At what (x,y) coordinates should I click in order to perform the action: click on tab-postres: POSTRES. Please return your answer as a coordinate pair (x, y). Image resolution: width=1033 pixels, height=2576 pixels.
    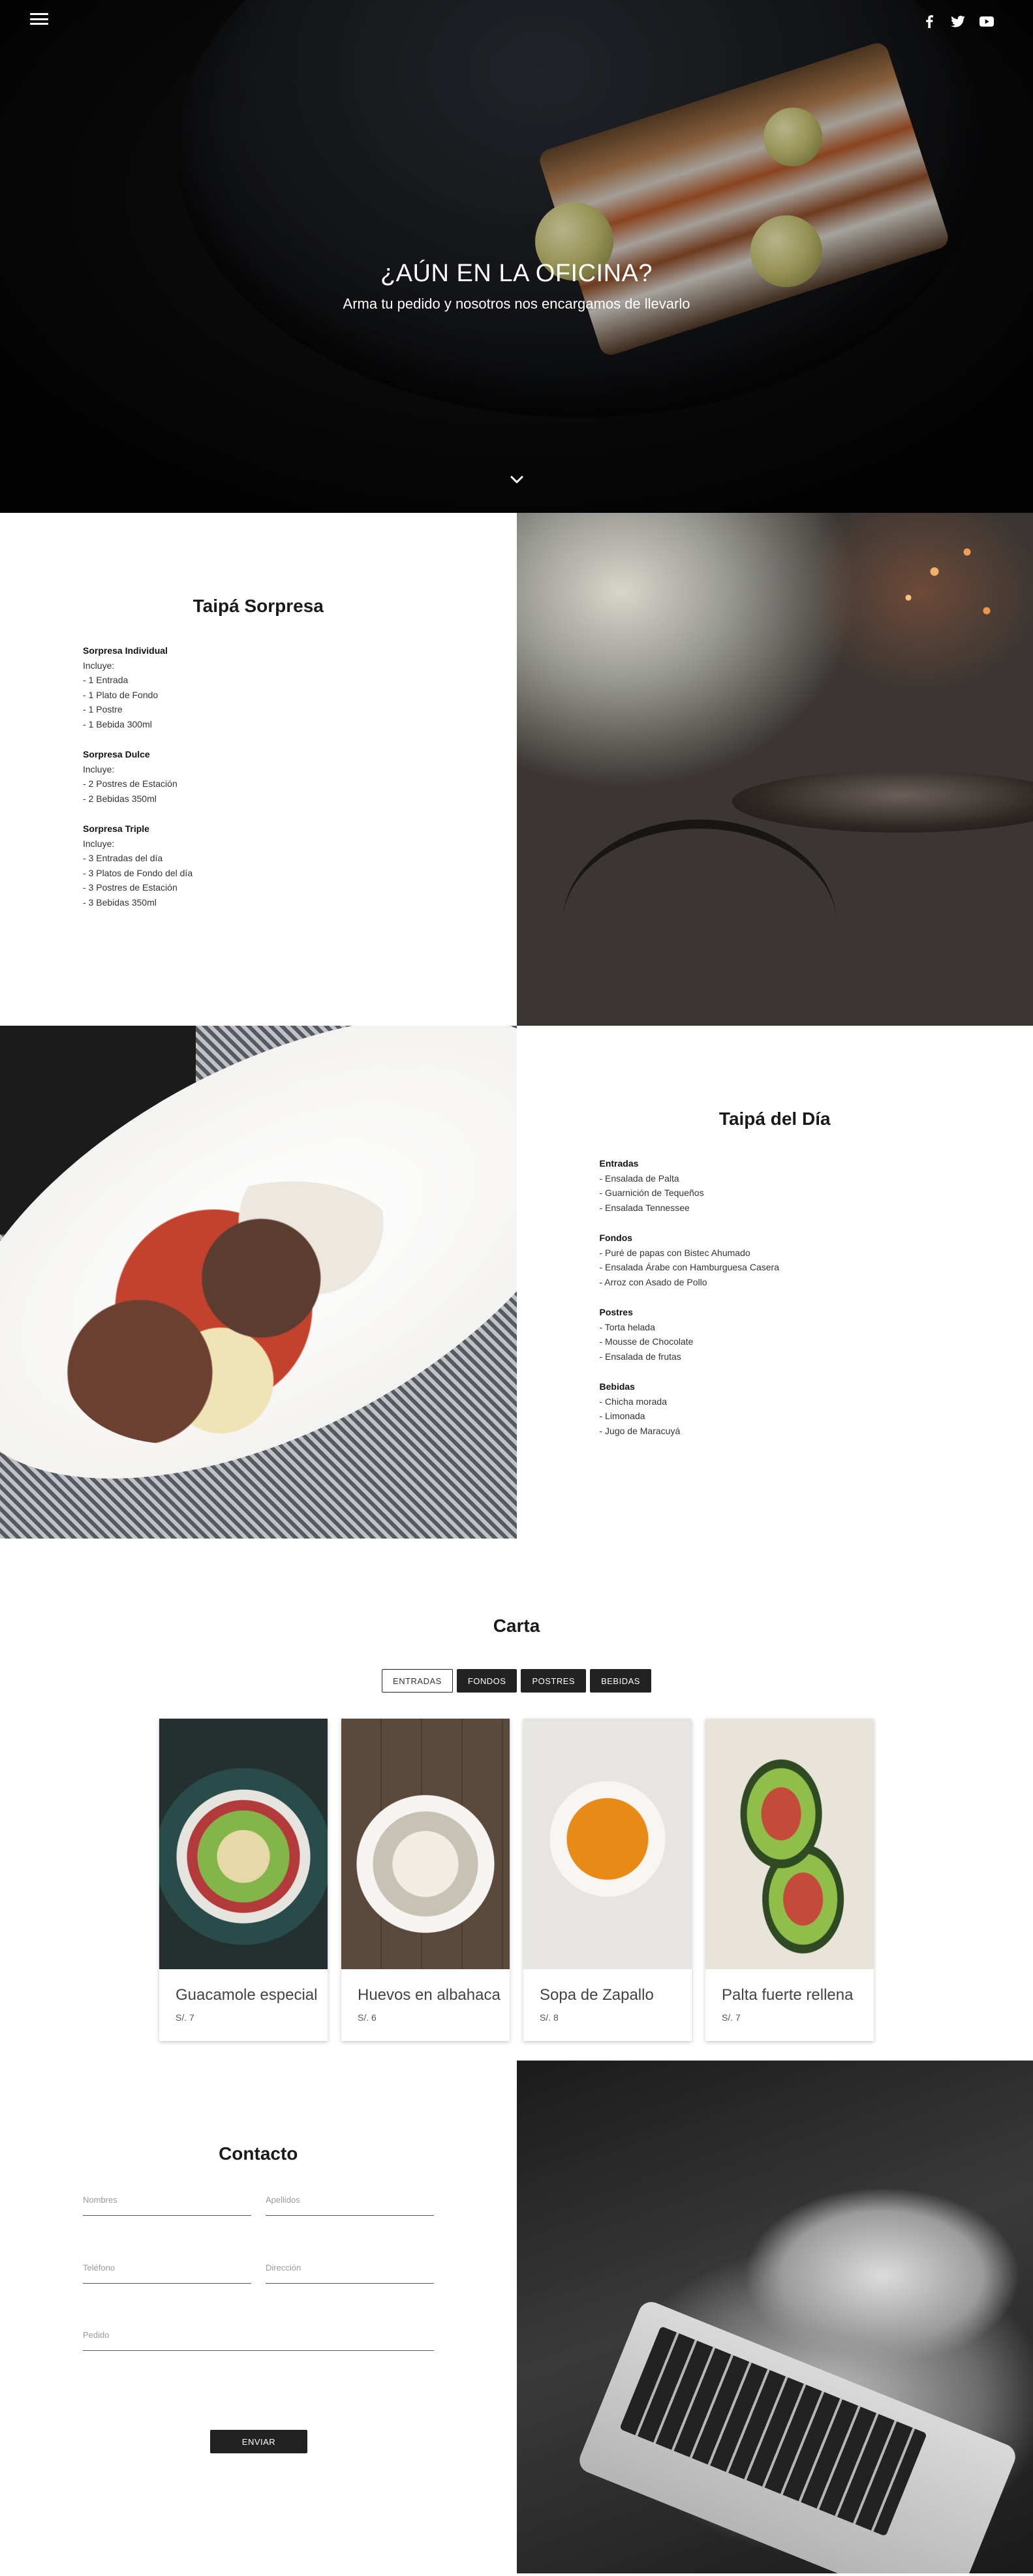
    Looking at the image, I should click on (554, 1681).